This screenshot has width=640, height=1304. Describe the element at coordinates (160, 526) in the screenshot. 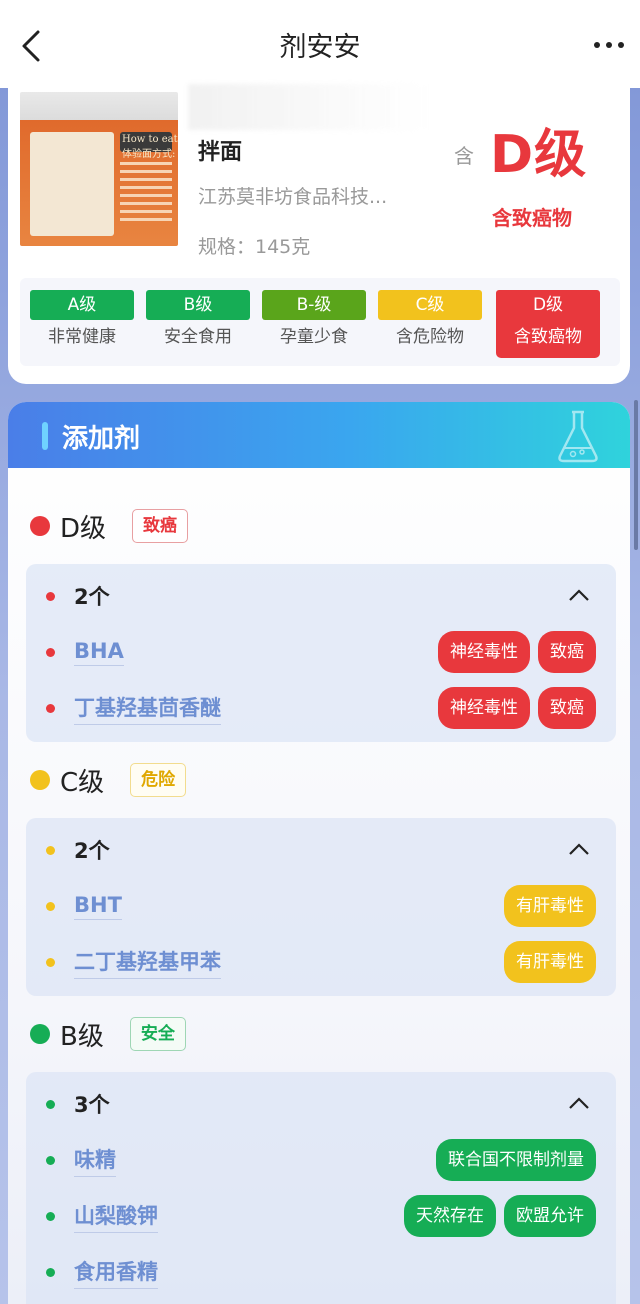

I see `grade-badge: 致癌` at that location.